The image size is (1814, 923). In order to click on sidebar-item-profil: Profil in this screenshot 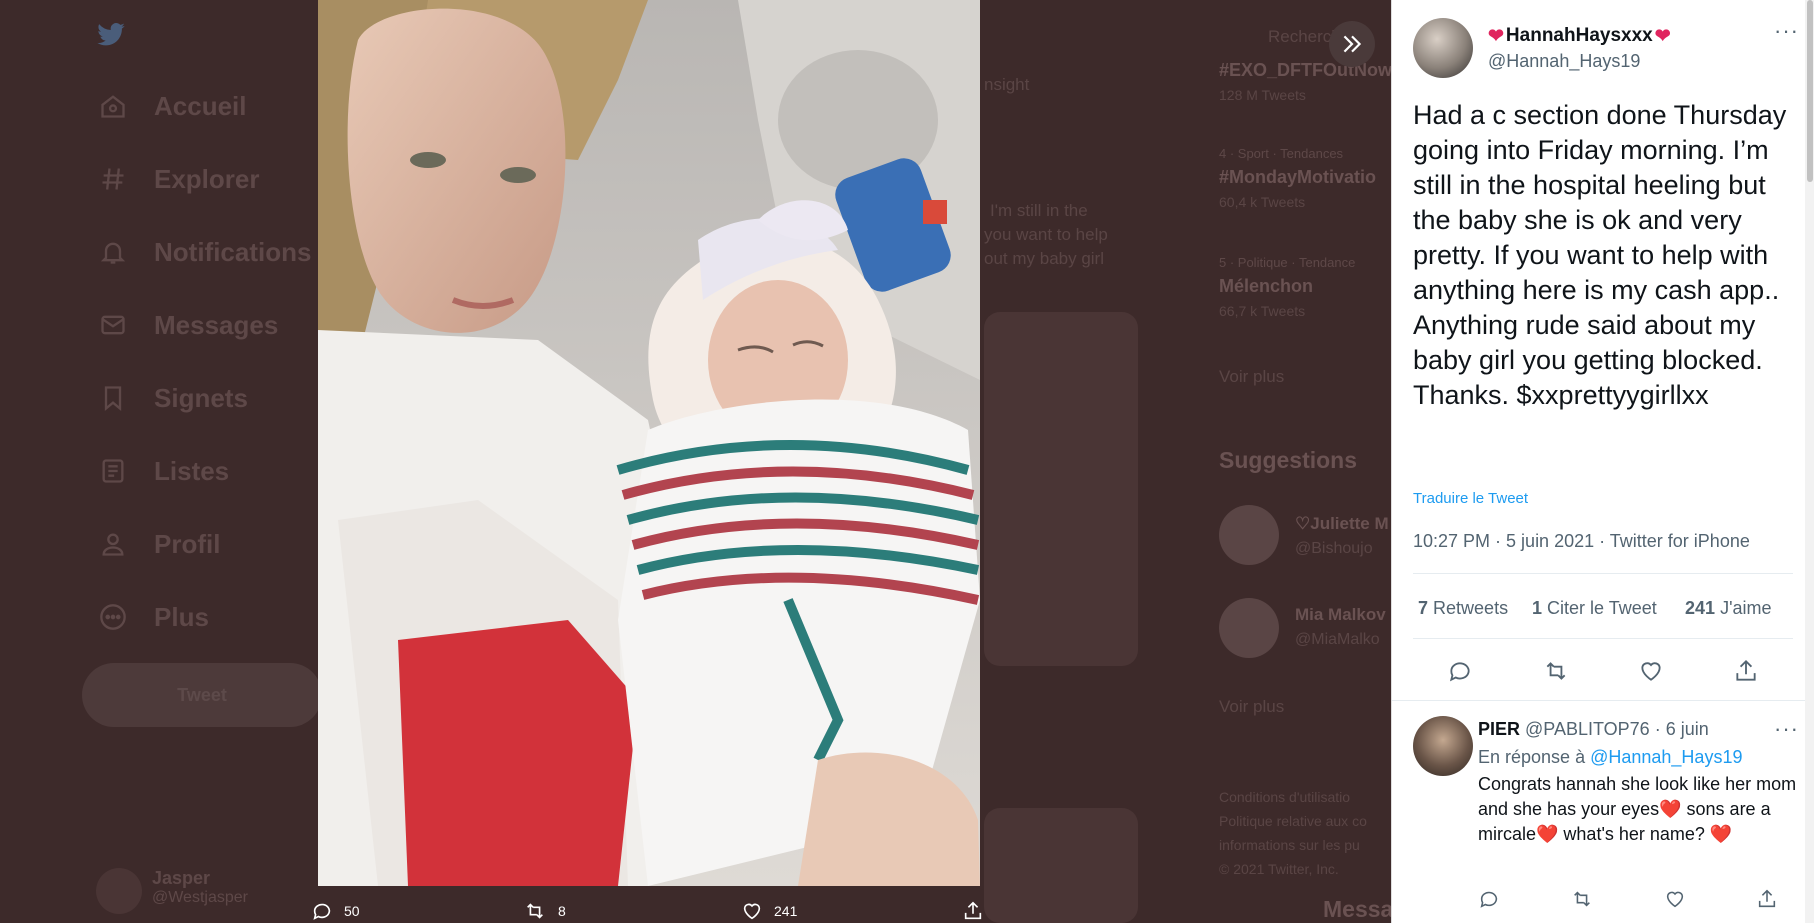, I will do `click(159, 544)`.